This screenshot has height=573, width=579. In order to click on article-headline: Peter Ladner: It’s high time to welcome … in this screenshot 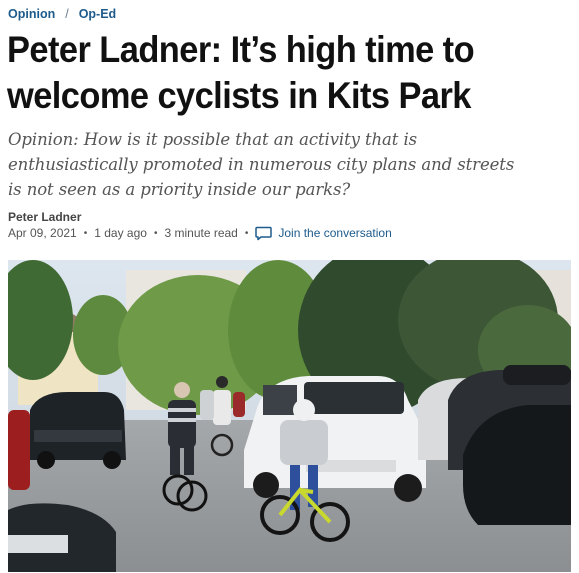, I will do `click(269, 73)`.